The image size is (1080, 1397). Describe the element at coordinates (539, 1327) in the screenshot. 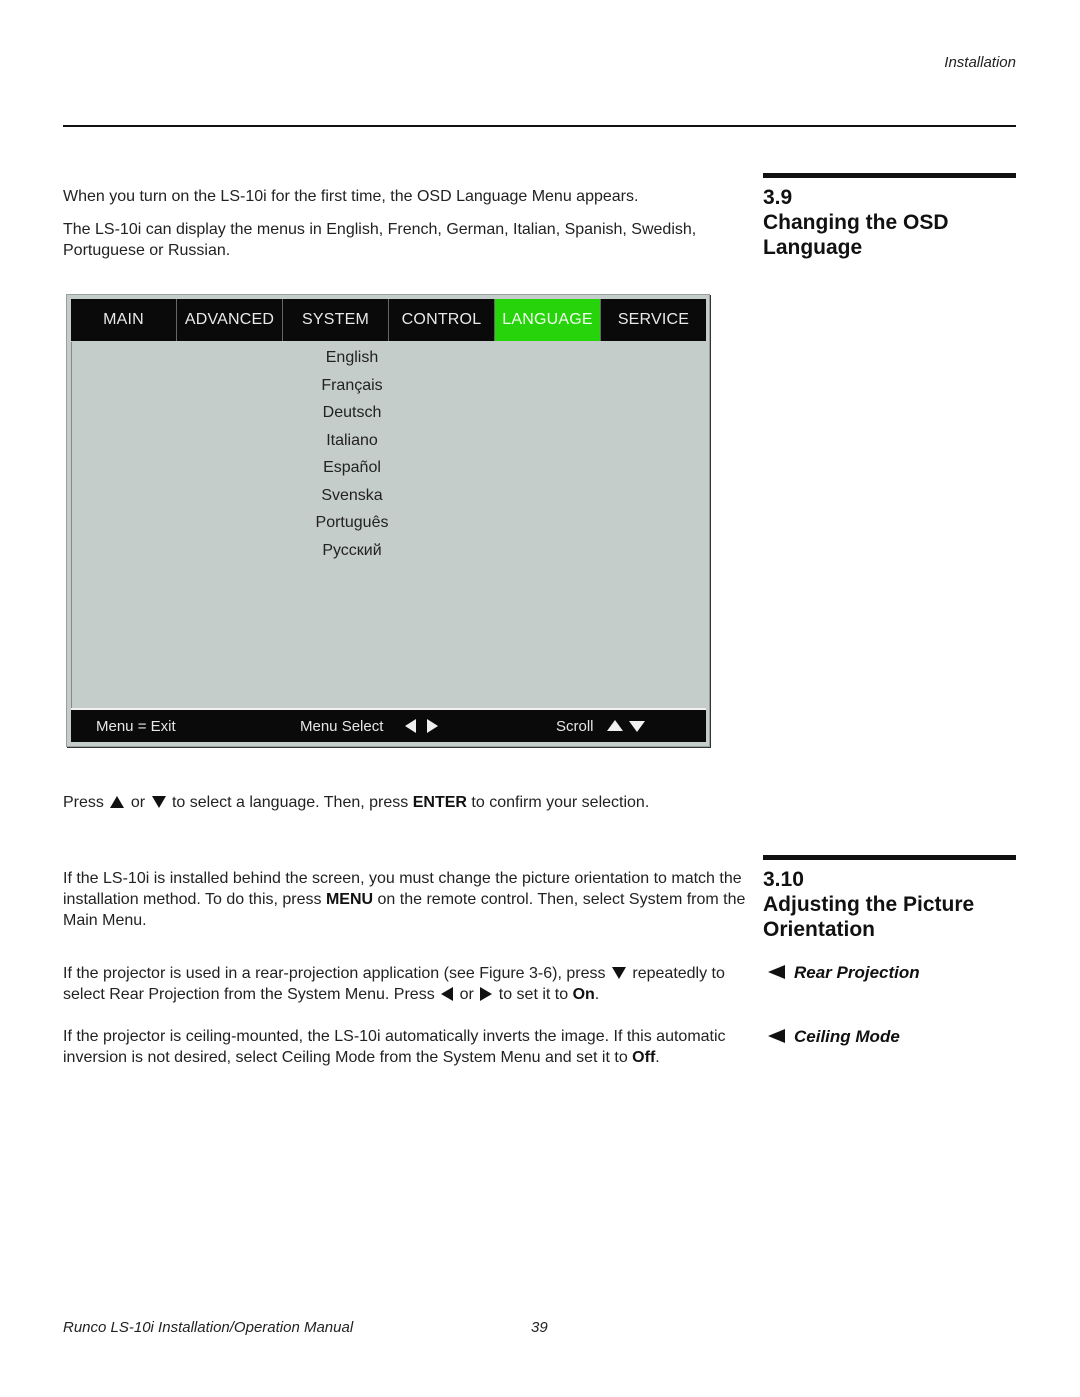

I see `page-number: 39` at that location.